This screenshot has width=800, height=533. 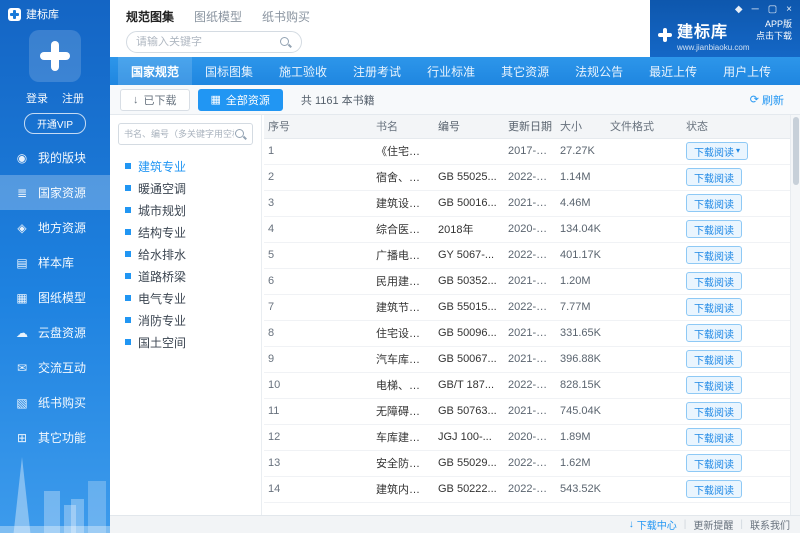 What do you see at coordinates (189, 342) in the screenshot?
I see `category-item: 国土空间` at bounding box center [189, 342].